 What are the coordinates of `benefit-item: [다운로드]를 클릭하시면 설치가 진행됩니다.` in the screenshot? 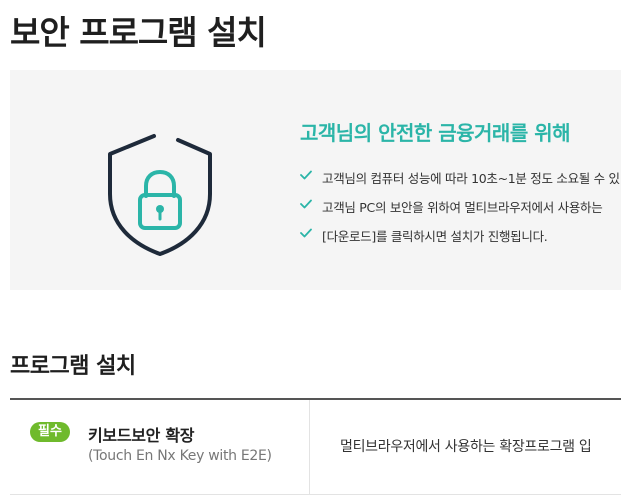 It's located at (460, 240).